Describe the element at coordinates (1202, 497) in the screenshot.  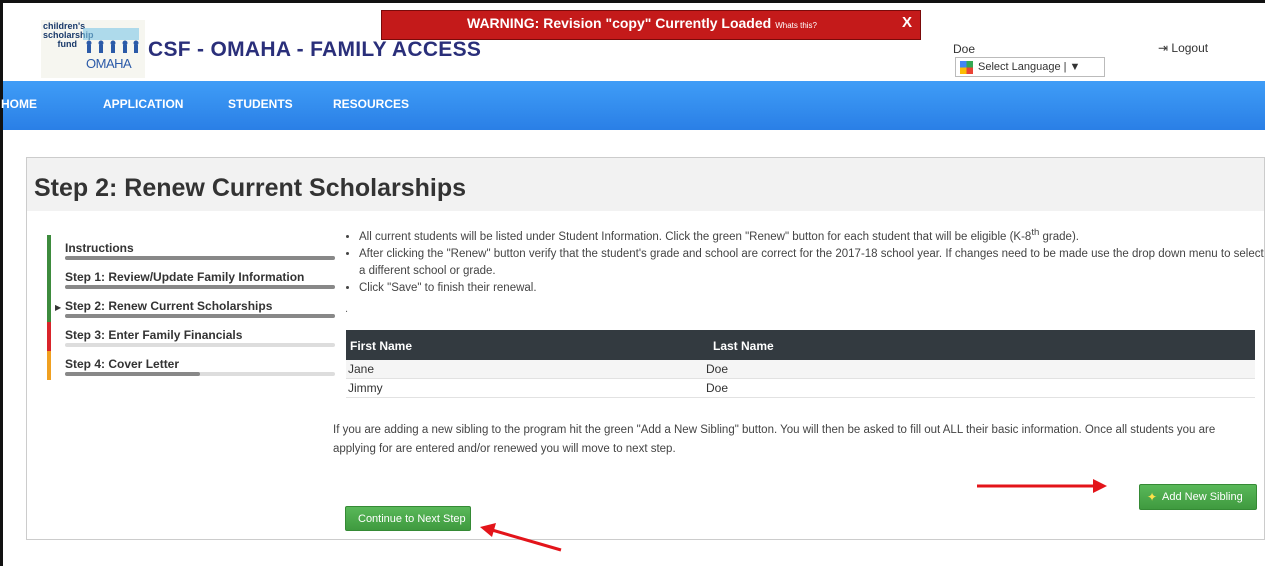
I see `add-new-sibling-label: Add New Sibling` at that location.